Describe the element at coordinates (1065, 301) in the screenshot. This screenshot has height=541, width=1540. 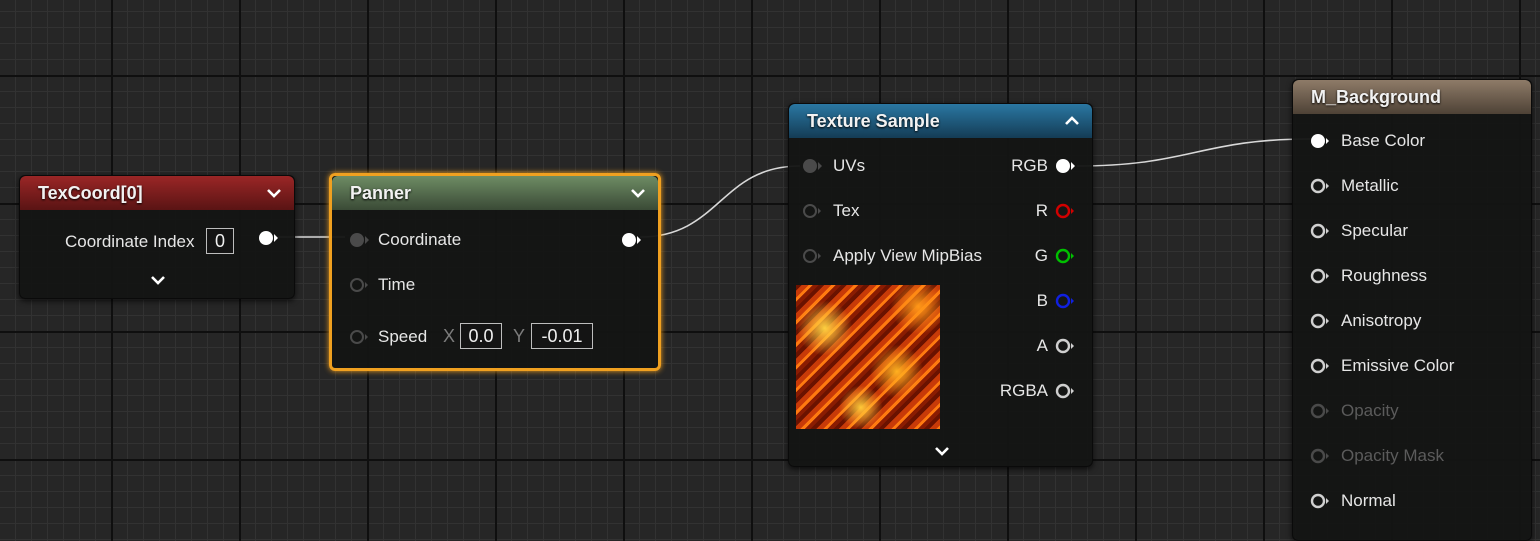
I see `b-output-pin` at that location.